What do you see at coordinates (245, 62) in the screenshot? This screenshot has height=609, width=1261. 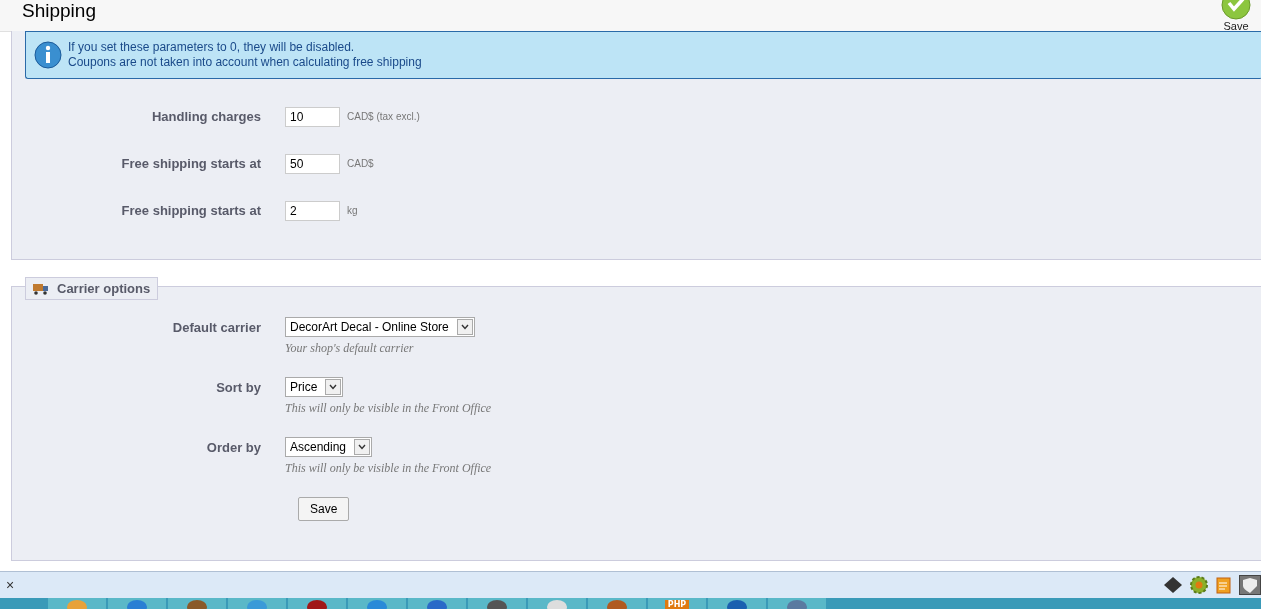 I see `info-text: Coupons are not taken into account when calculating free shipping` at bounding box center [245, 62].